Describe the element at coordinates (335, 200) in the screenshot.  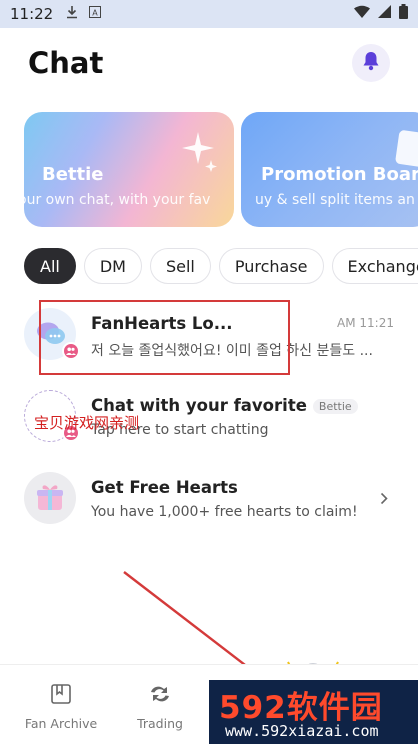
I see `banner-subtitle: uy & sell split items an` at that location.